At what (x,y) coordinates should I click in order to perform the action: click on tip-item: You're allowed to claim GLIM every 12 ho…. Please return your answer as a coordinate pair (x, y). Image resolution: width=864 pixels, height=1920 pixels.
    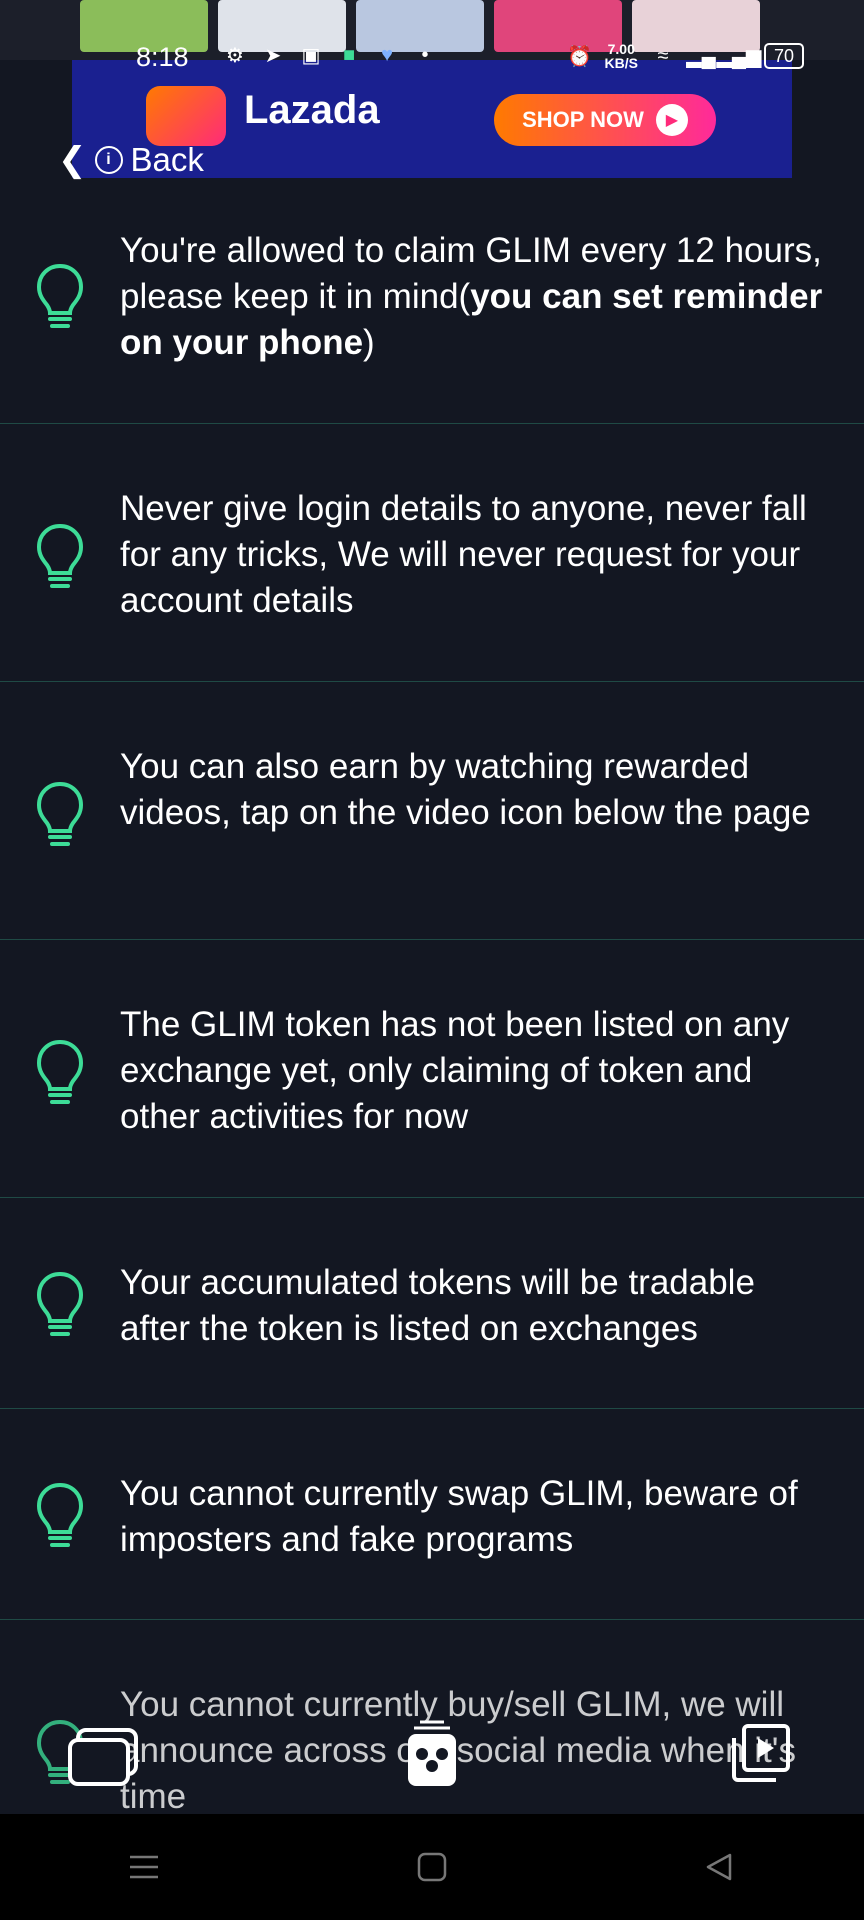
    Looking at the image, I should click on (432, 302).